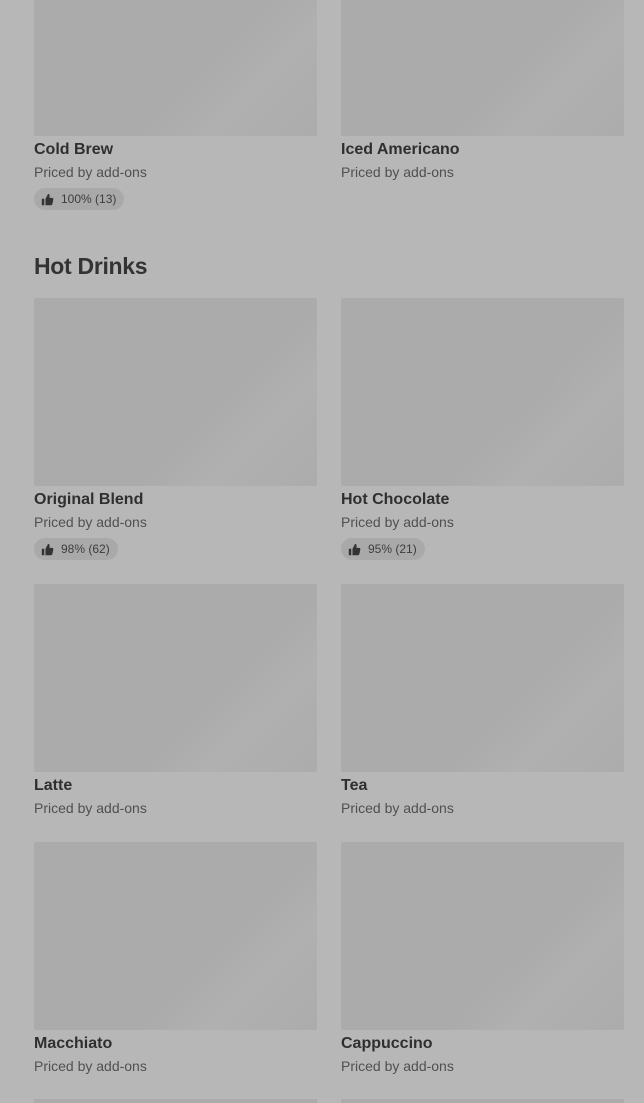 Image resolution: width=644 pixels, height=1103 pixels. I want to click on item-name: Latte, so click(53, 785).